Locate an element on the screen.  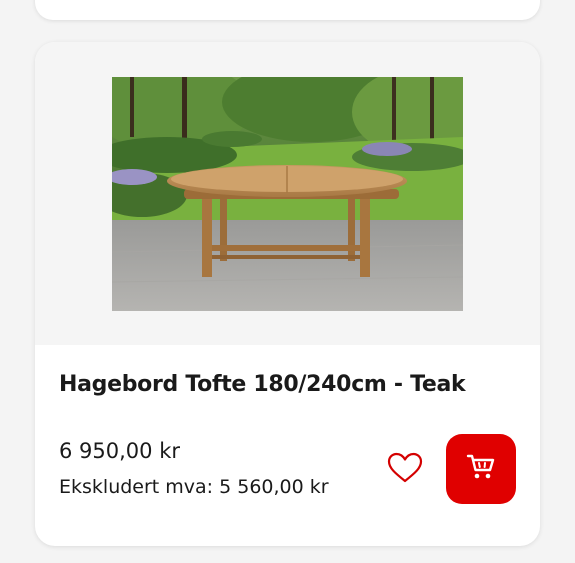
favorite-button is located at coordinates (405, 470).